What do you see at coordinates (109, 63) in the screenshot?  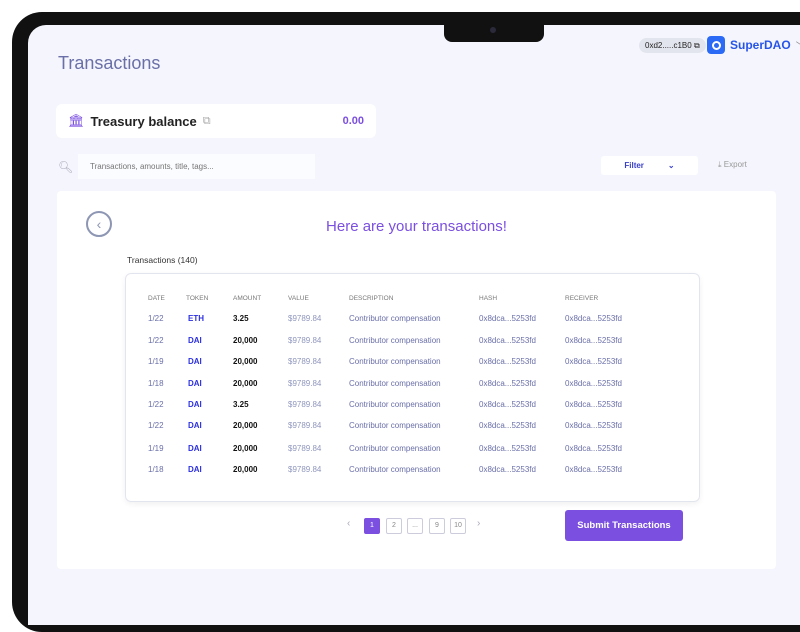 I see `page-title: Transactions` at bounding box center [109, 63].